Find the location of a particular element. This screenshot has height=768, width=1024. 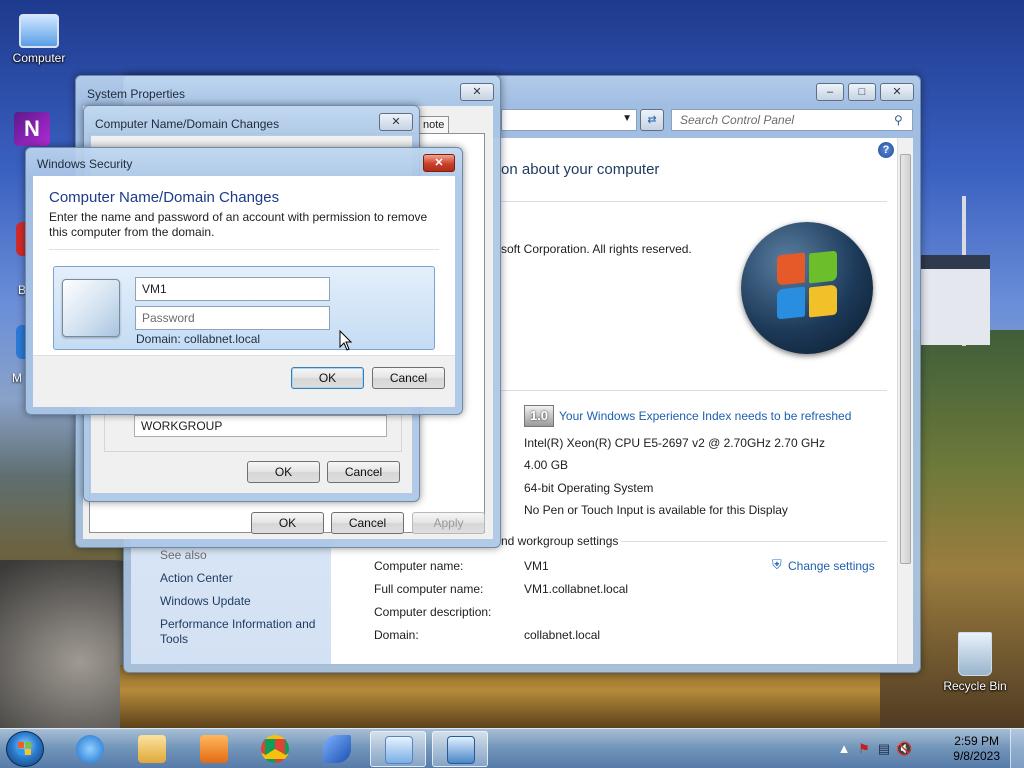

page-heading: on about your computer is located at coordinates (580, 169).